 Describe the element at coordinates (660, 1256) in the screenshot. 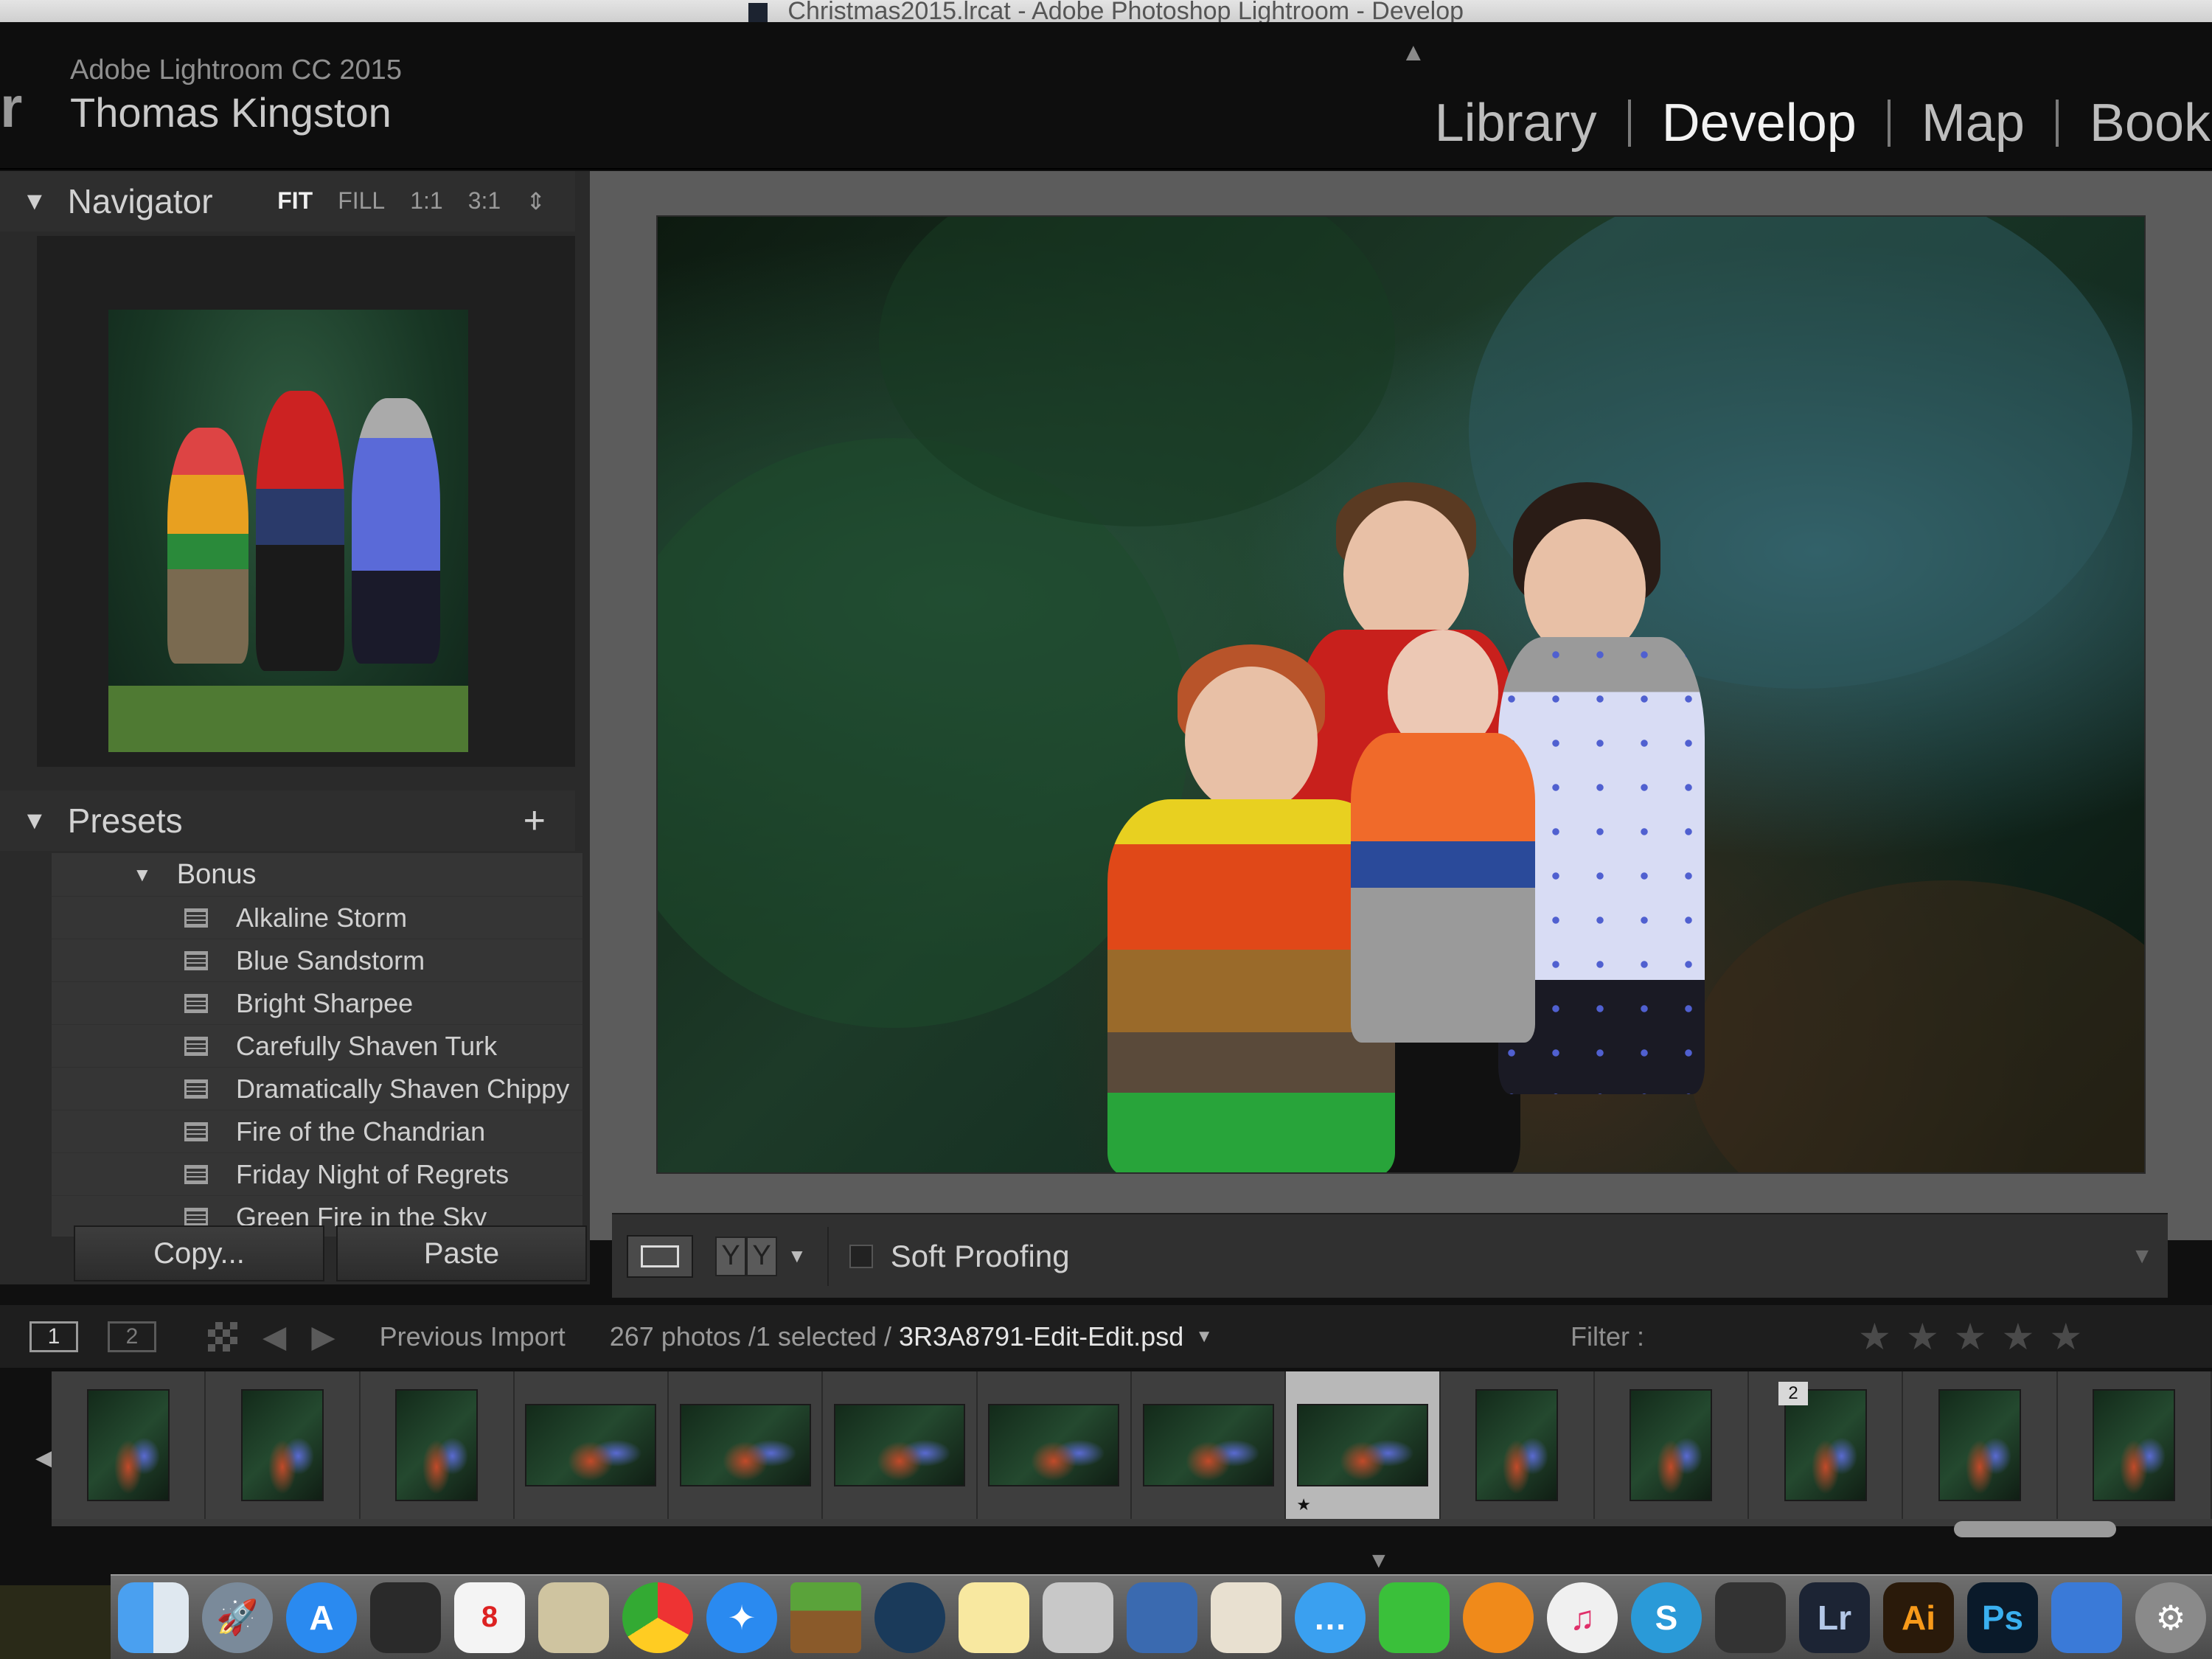

I see `loupe-view-button` at that location.